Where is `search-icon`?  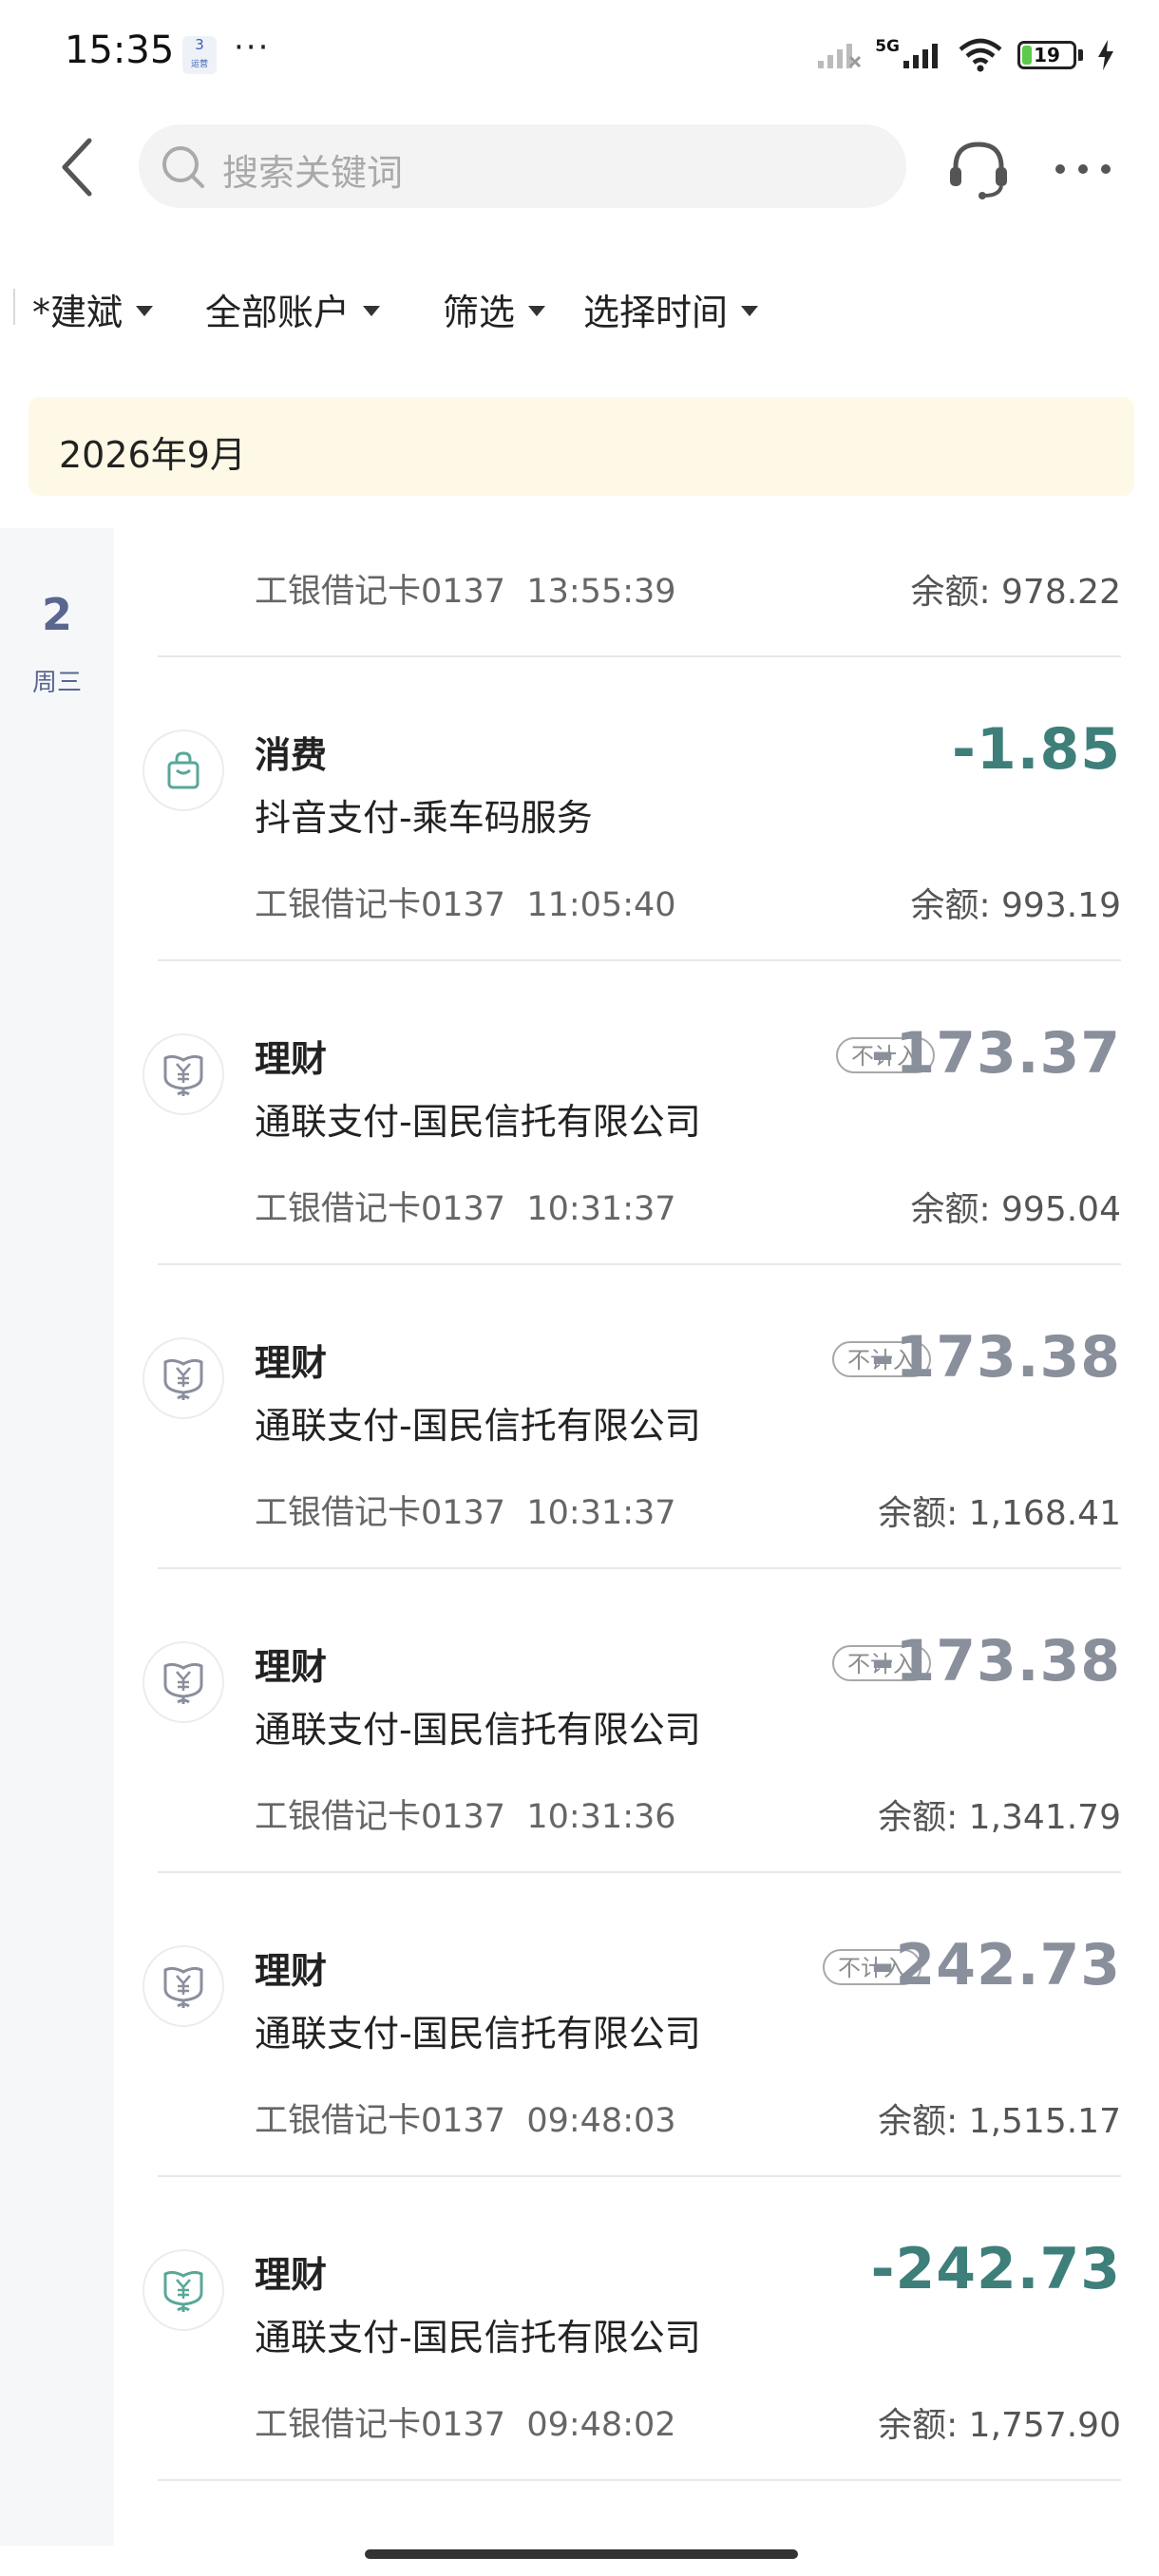 search-icon is located at coordinates (183, 167).